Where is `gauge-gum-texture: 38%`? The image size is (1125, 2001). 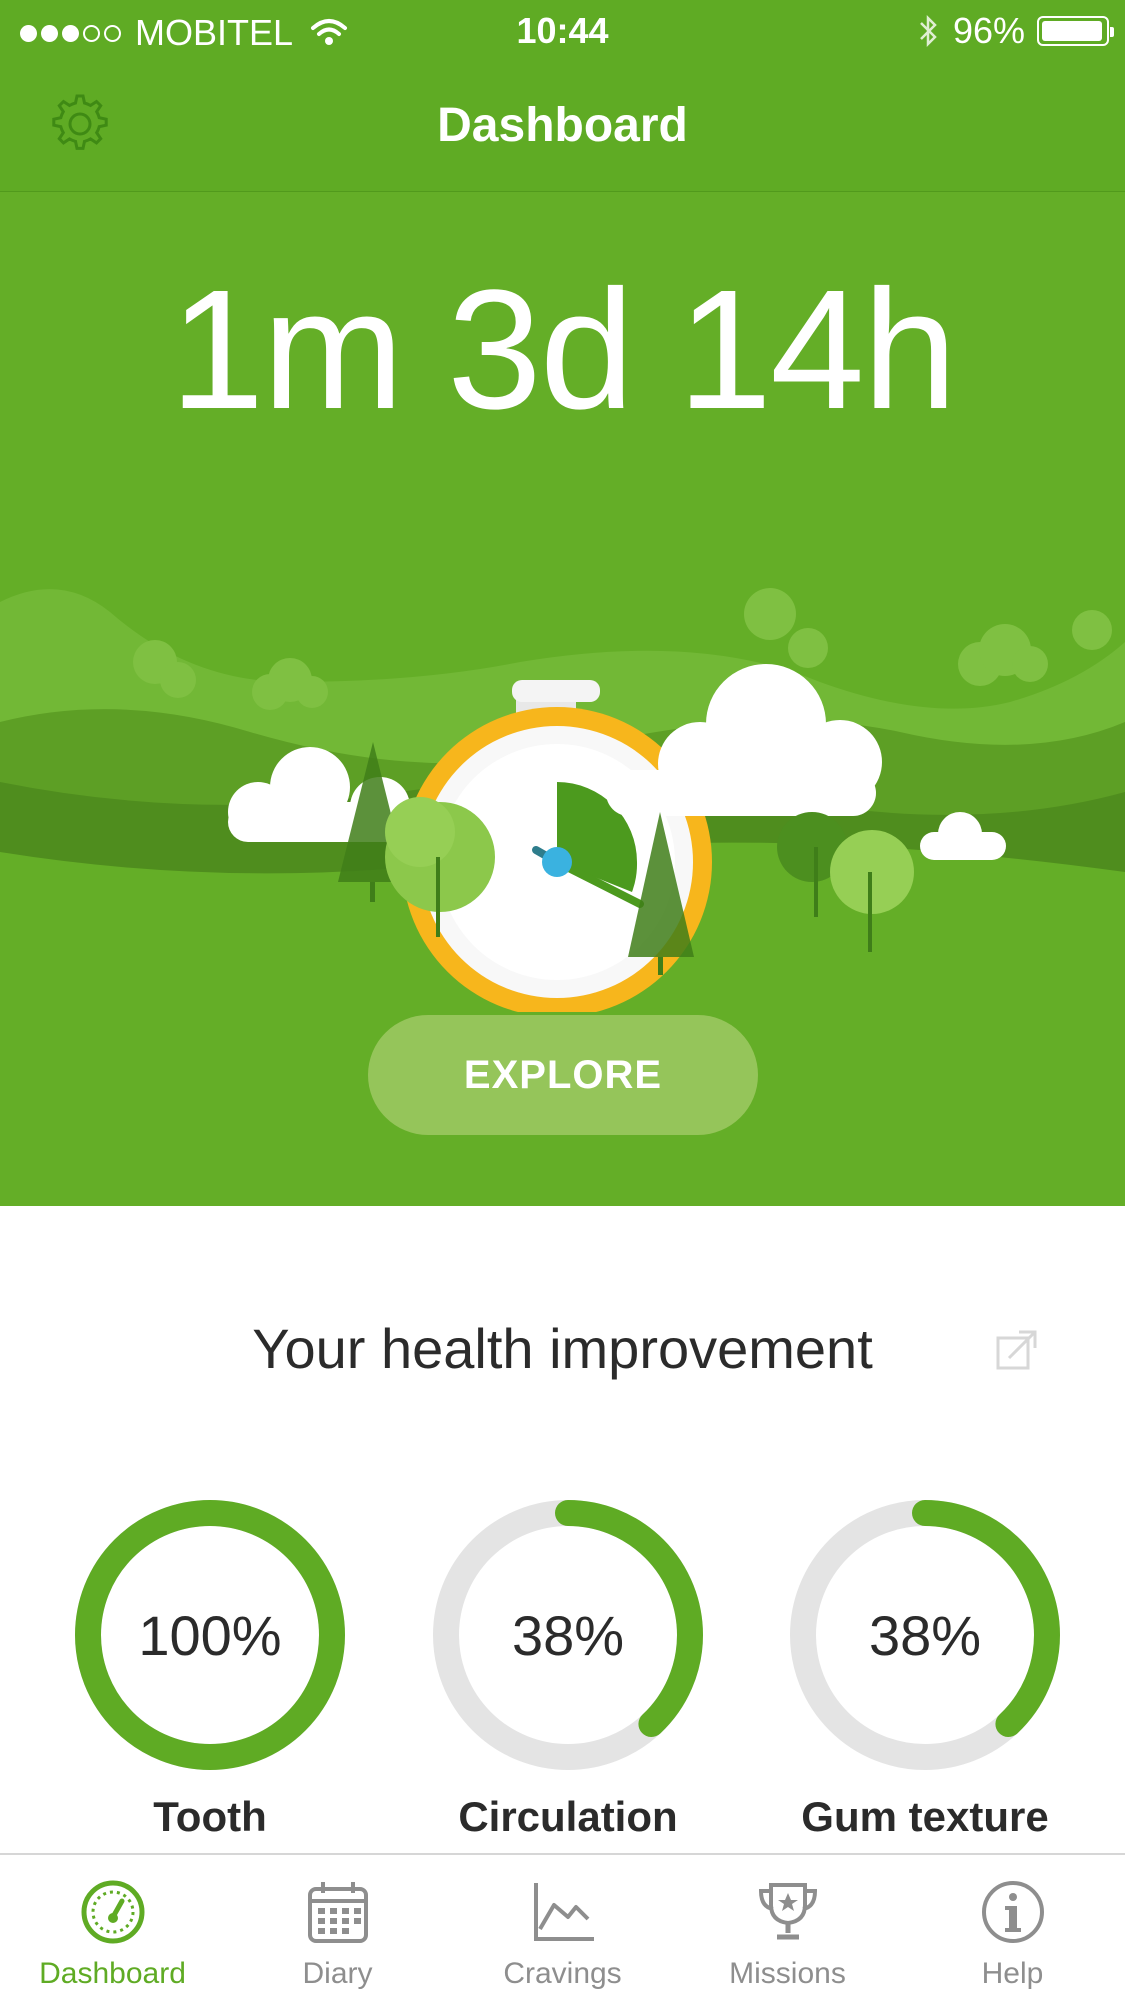 gauge-gum-texture: 38% is located at coordinates (925, 1635).